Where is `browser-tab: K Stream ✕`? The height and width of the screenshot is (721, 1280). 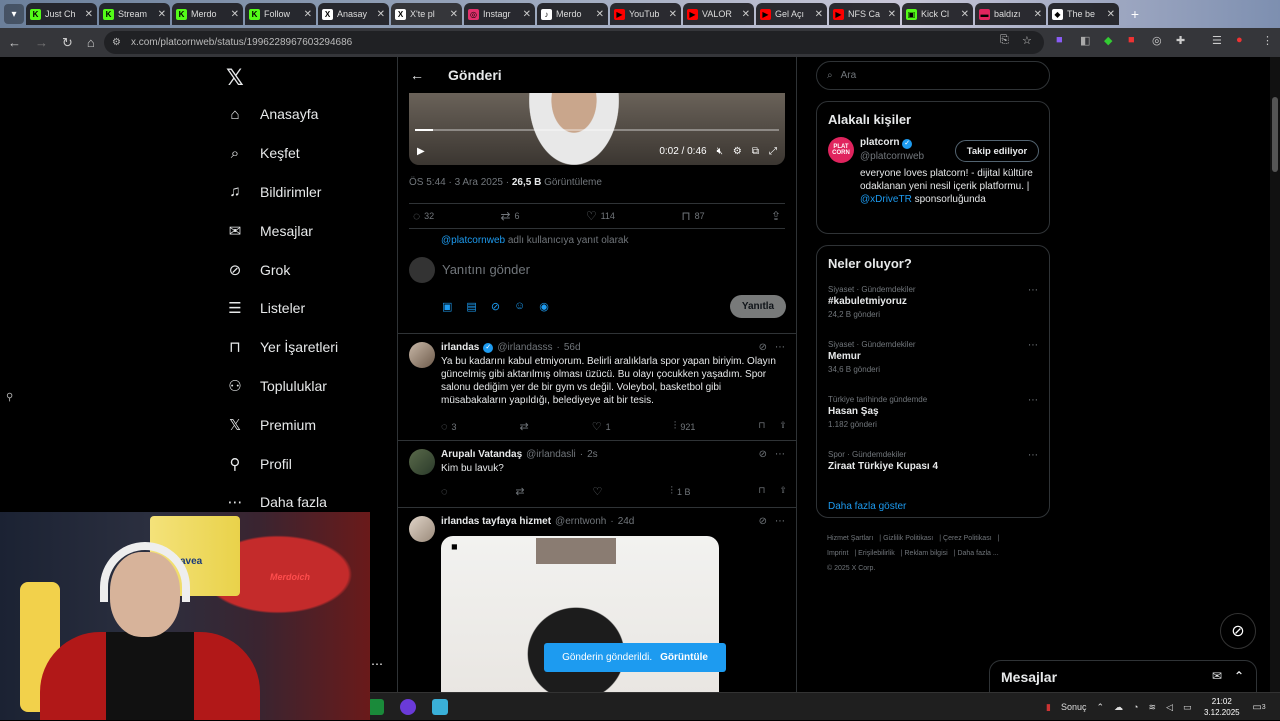
browser-tab: K Stream ✕ is located at coordinates (134, 14).